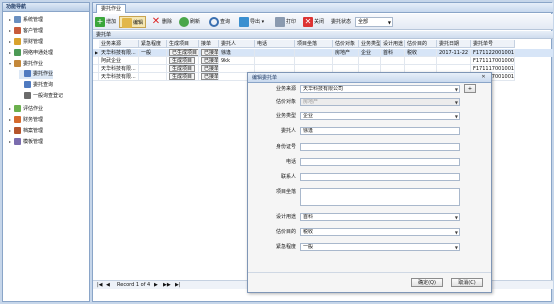  What do you see at coordinates (153, 53) in the screenshot?
I see `table-cell: 一般` at bounding box center [153, 53].